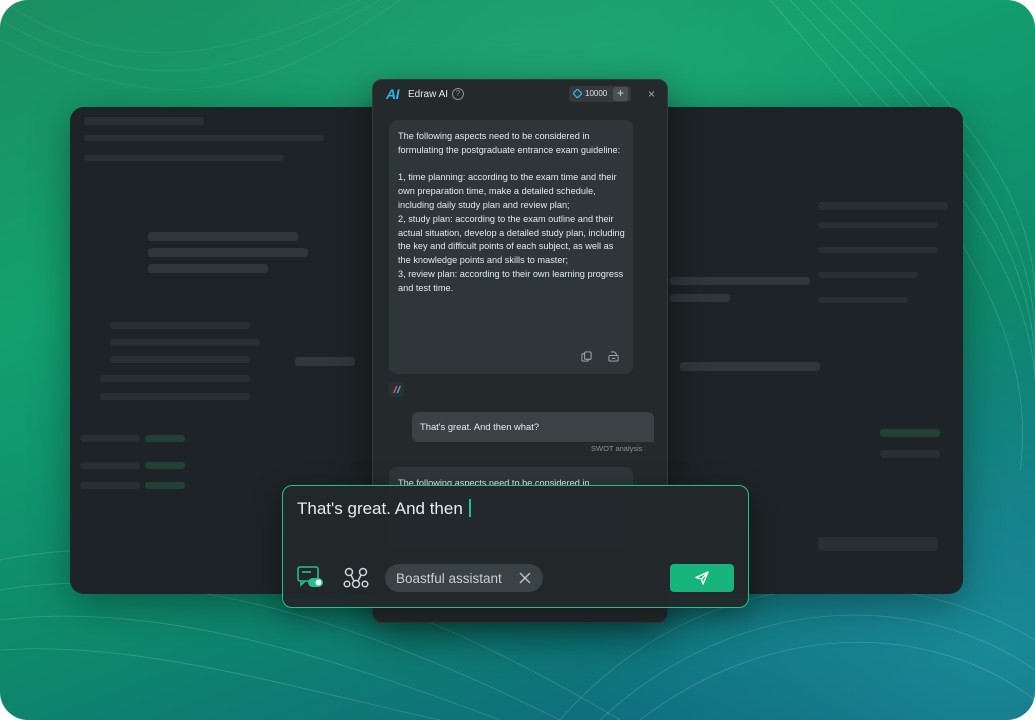  I want to click on send-icon, so click(702, 578).